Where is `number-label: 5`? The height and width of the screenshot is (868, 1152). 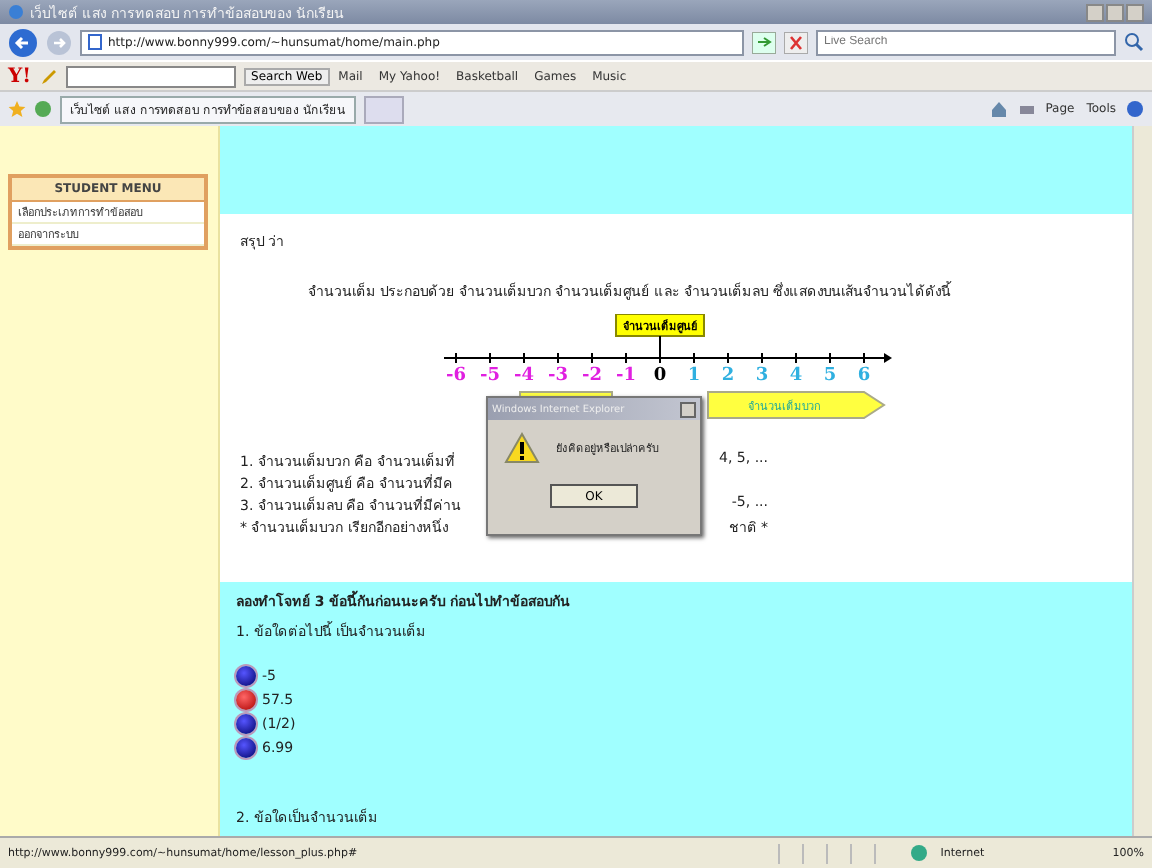 number-label: 5 is located at coordinates (830, 376).